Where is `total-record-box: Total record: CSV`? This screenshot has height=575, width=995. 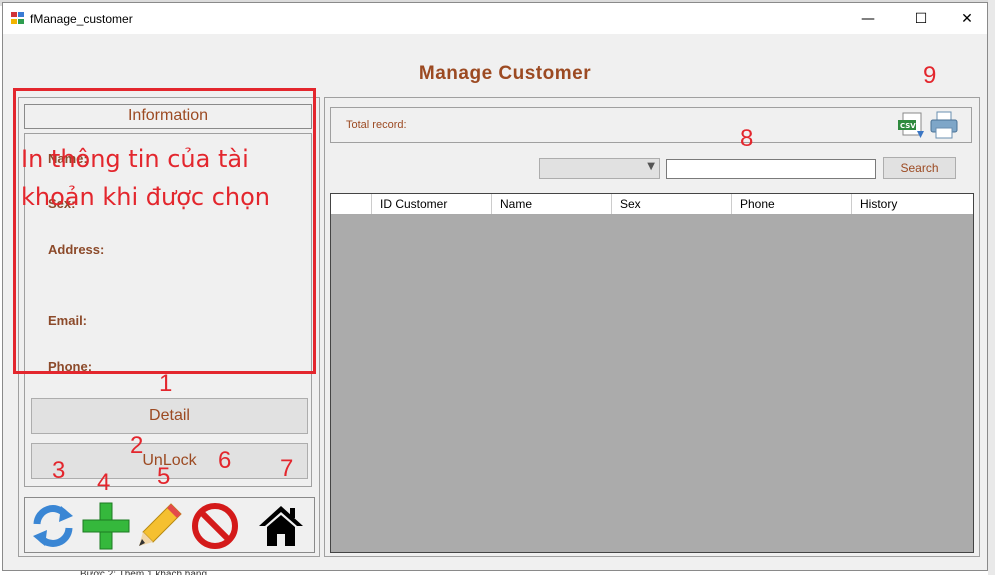 total-record-box: Total record: CSV is located at coordinates (651, 125).